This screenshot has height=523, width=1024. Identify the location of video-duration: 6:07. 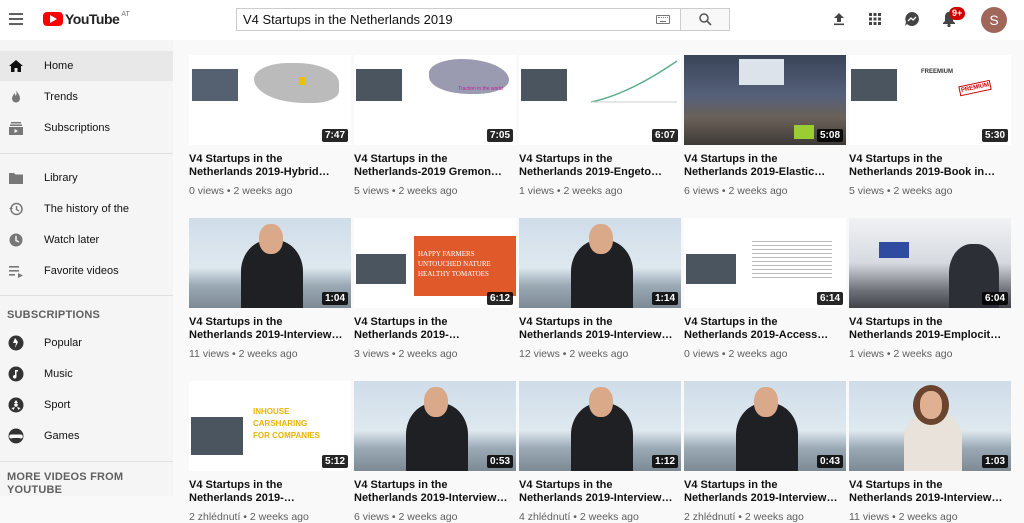
(664, 135).